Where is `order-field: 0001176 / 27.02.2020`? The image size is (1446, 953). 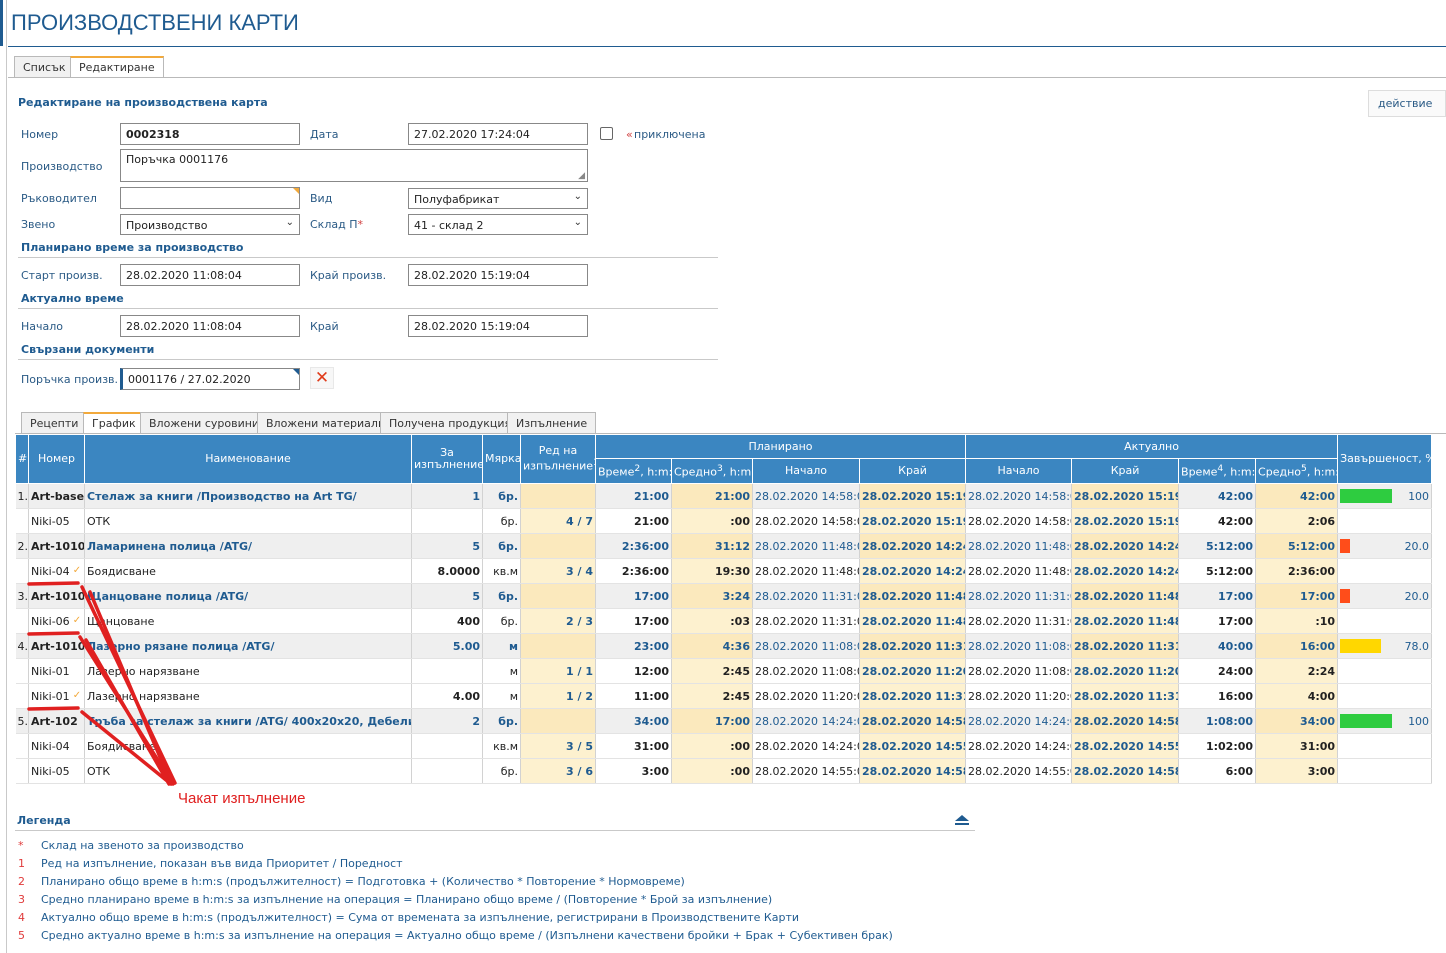
order-field: 0001176 / 27.02.2020 is located at coordinates (210, 379).